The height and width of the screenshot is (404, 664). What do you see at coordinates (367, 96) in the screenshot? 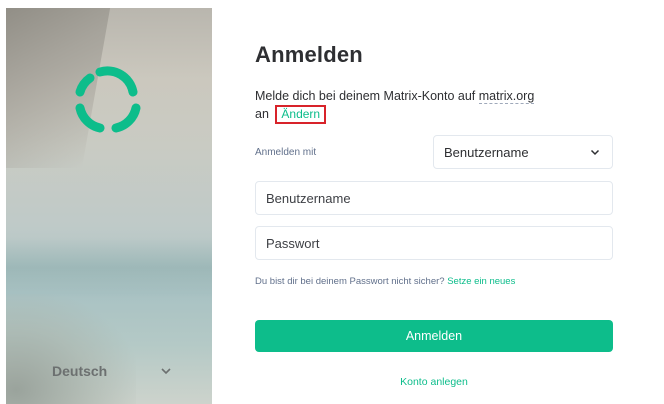
I see `intro-text: Melde dich bei deinem Matrix-Konto auf` at bounding box center [367, 96].